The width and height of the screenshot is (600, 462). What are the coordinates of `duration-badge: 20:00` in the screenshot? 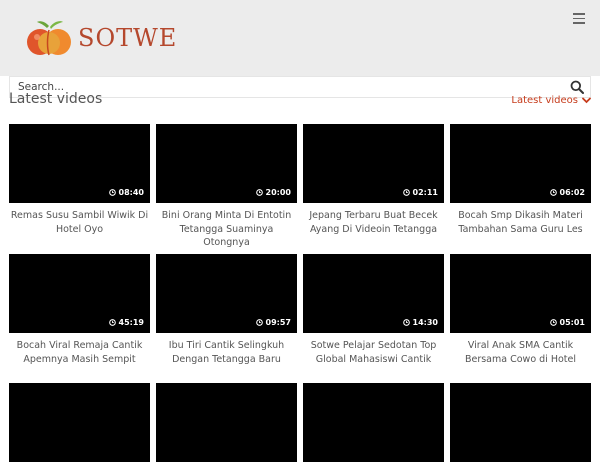 It's located at (273, 192).